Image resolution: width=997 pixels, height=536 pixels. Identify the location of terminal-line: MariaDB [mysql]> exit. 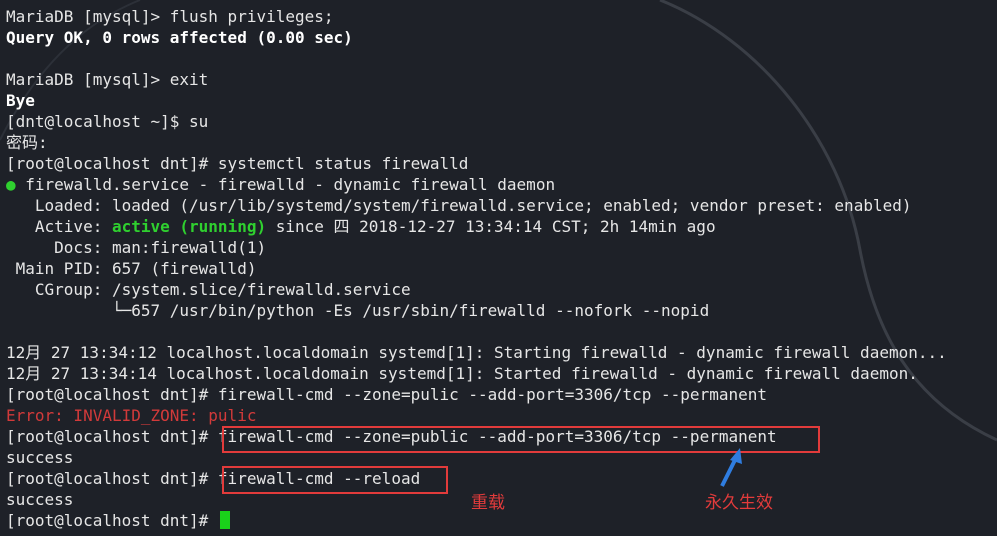
(107, 79).